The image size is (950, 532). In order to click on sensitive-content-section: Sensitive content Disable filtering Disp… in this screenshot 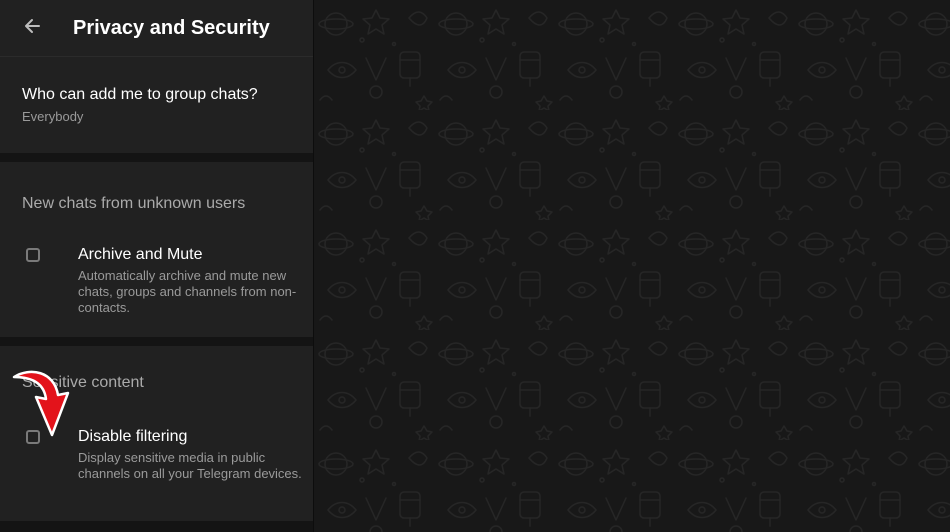, I will do `click(156, 433)`.